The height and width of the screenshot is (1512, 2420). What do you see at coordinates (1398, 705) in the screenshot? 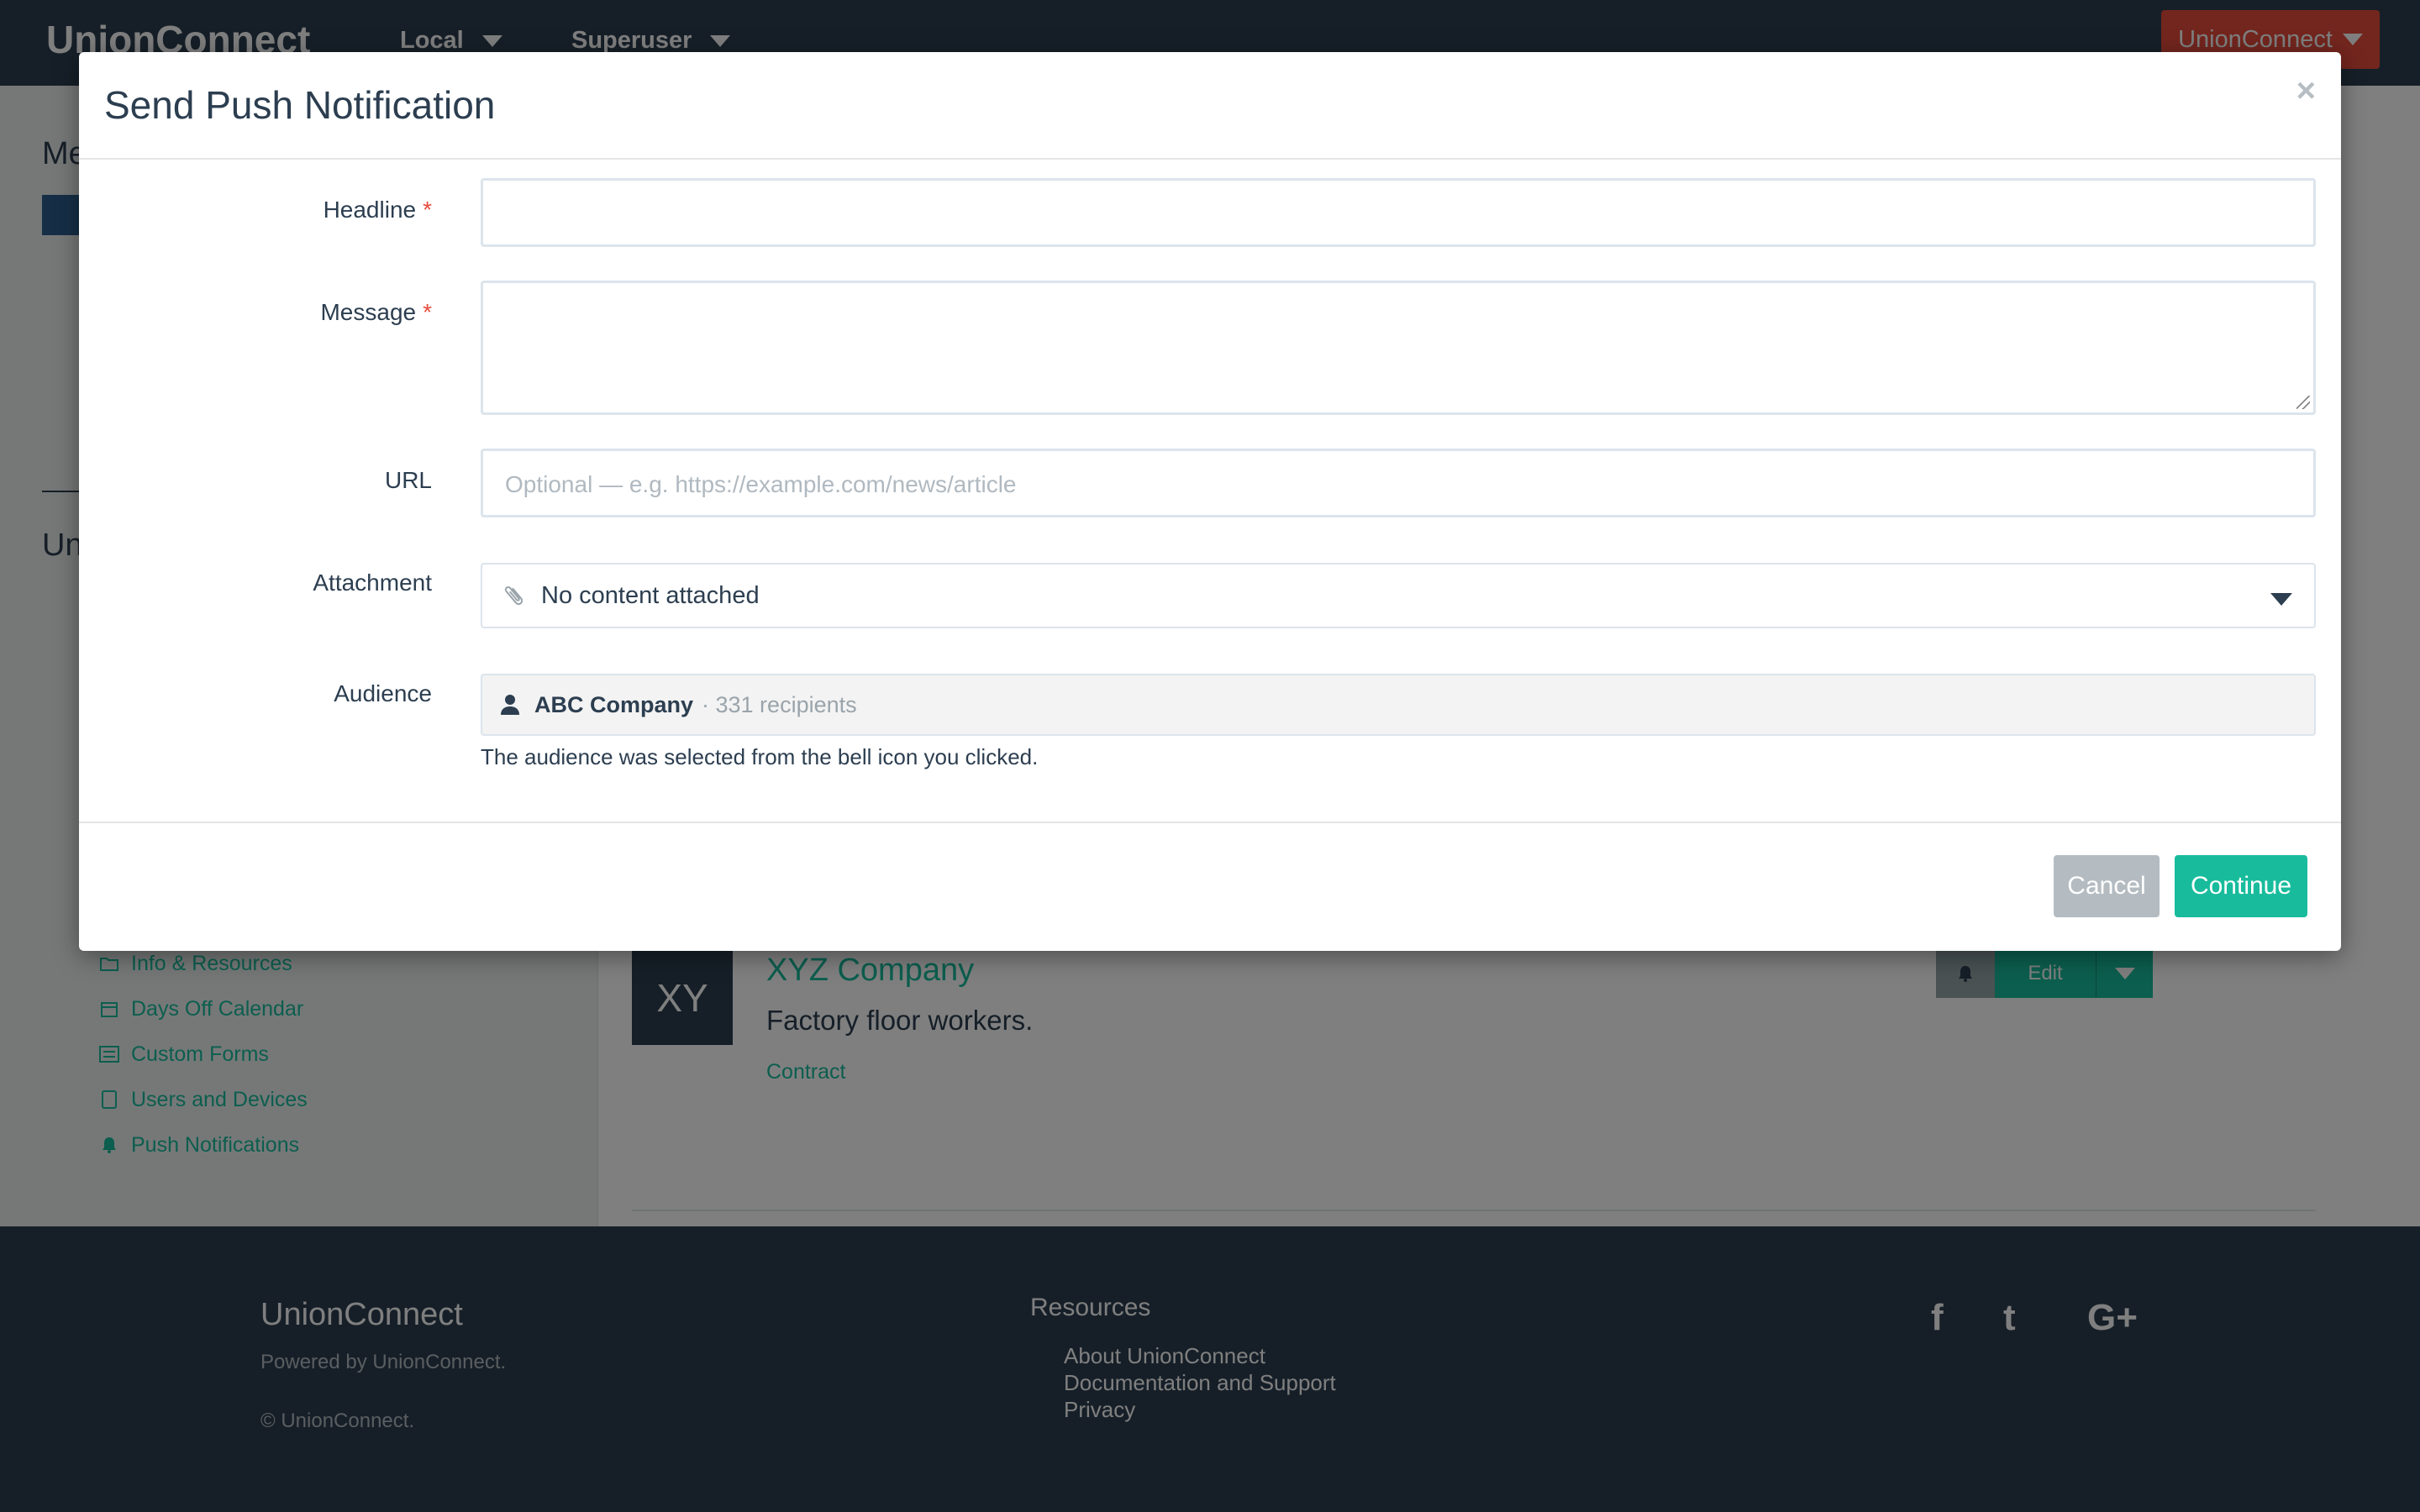
I see `audience-display: ABC Company · 331 recipients` at bounding box center [1398, 705].